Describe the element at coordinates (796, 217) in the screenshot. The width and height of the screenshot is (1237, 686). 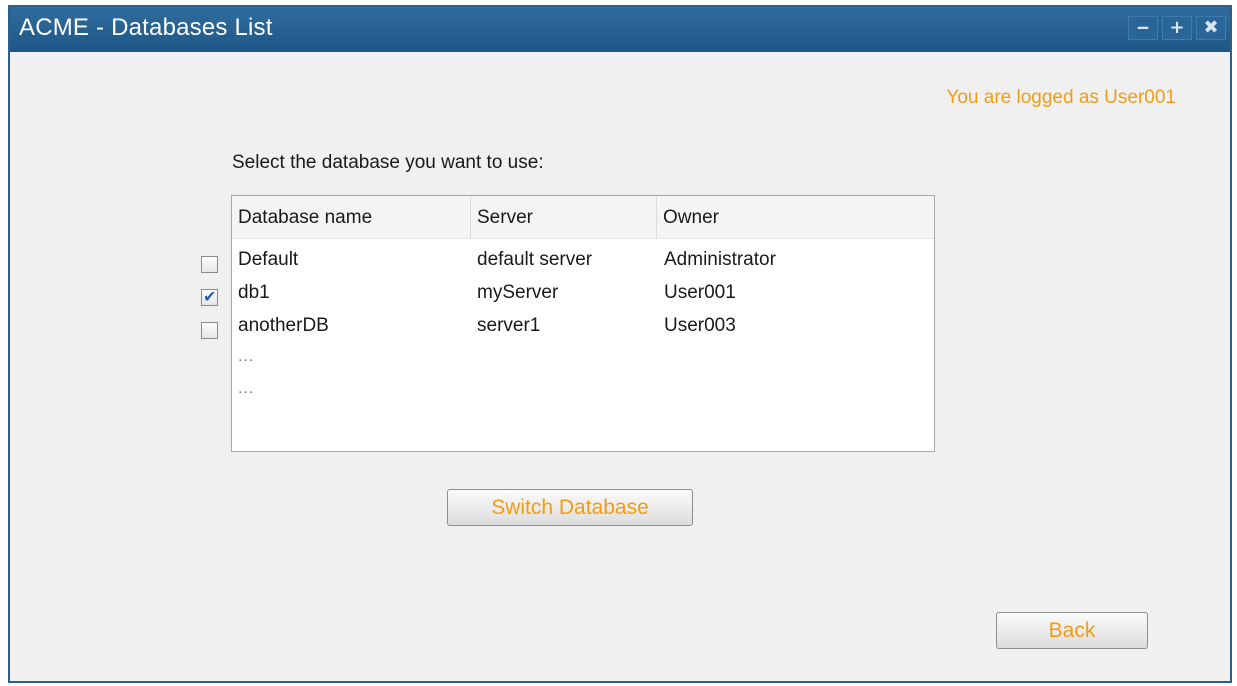
I see `column-header-owner: Owner` at that location.